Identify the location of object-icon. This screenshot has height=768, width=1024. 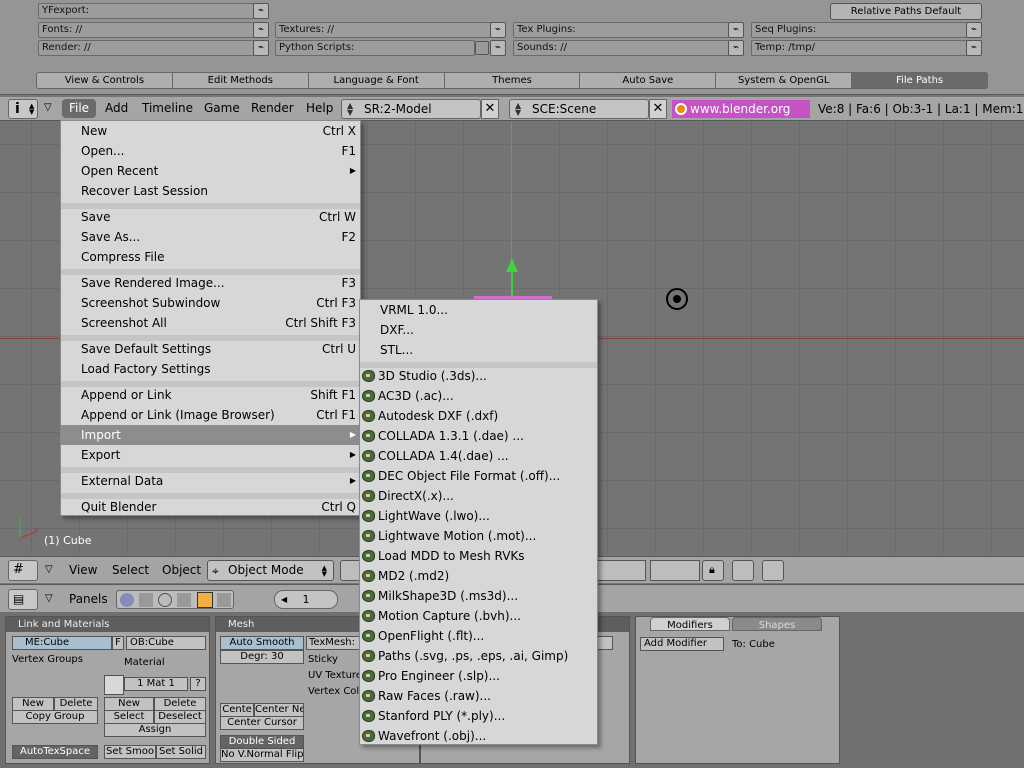
(184, 600).